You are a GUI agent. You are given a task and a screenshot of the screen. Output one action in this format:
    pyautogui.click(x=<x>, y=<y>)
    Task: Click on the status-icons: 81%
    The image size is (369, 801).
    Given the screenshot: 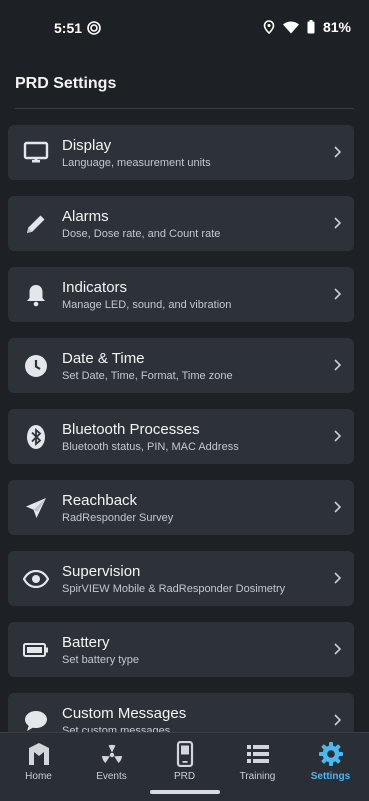 What is the action you would take?
    pyautogui.click(x=307, y=27)
    